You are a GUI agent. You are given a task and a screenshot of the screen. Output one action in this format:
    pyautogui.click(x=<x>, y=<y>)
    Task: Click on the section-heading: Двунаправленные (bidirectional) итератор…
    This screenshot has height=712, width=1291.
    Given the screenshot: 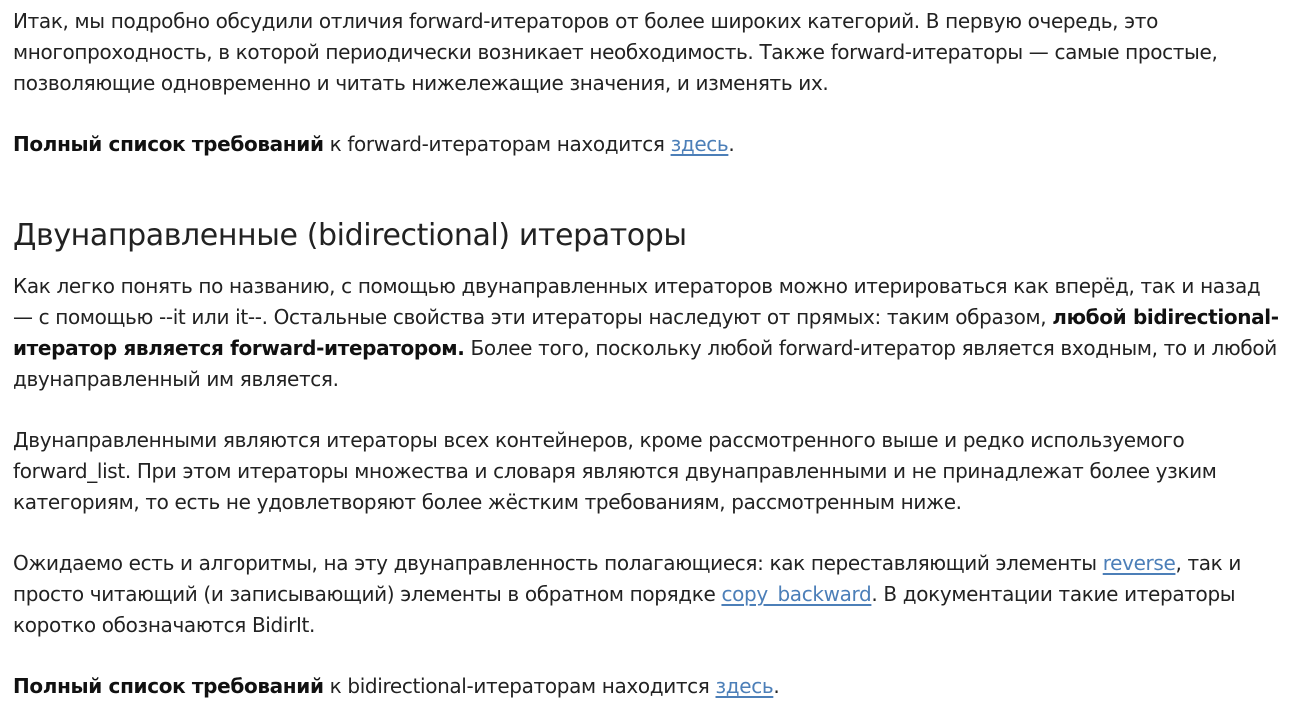 What is the action you would take?
    pyautogui.click(x=350, y=235)
    